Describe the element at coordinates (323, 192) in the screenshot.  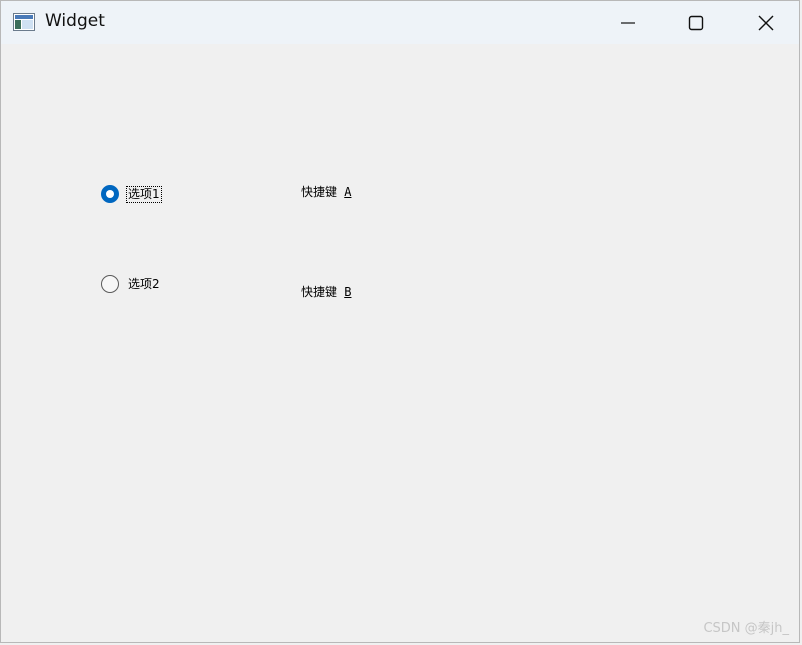
I see `shortcut-a-prefix: 快捷键` at that location.